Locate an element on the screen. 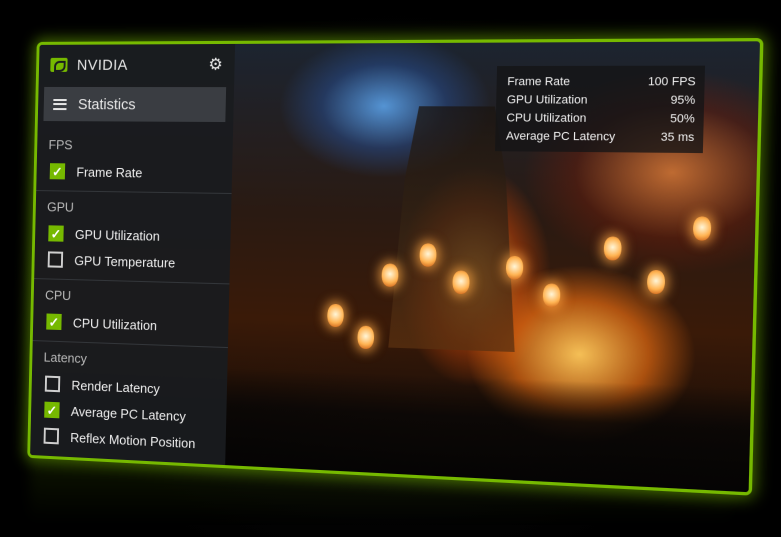  stat-label: GPU Utilization is located at coordinates (547, 100).